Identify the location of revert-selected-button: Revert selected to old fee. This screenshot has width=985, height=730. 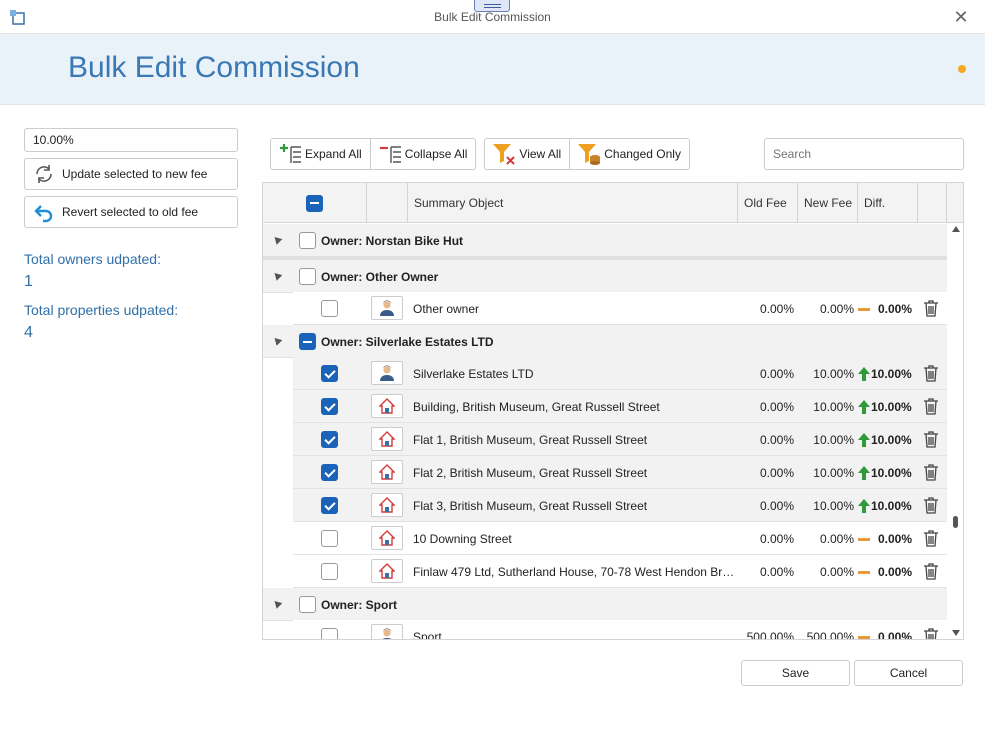
(131, 212).